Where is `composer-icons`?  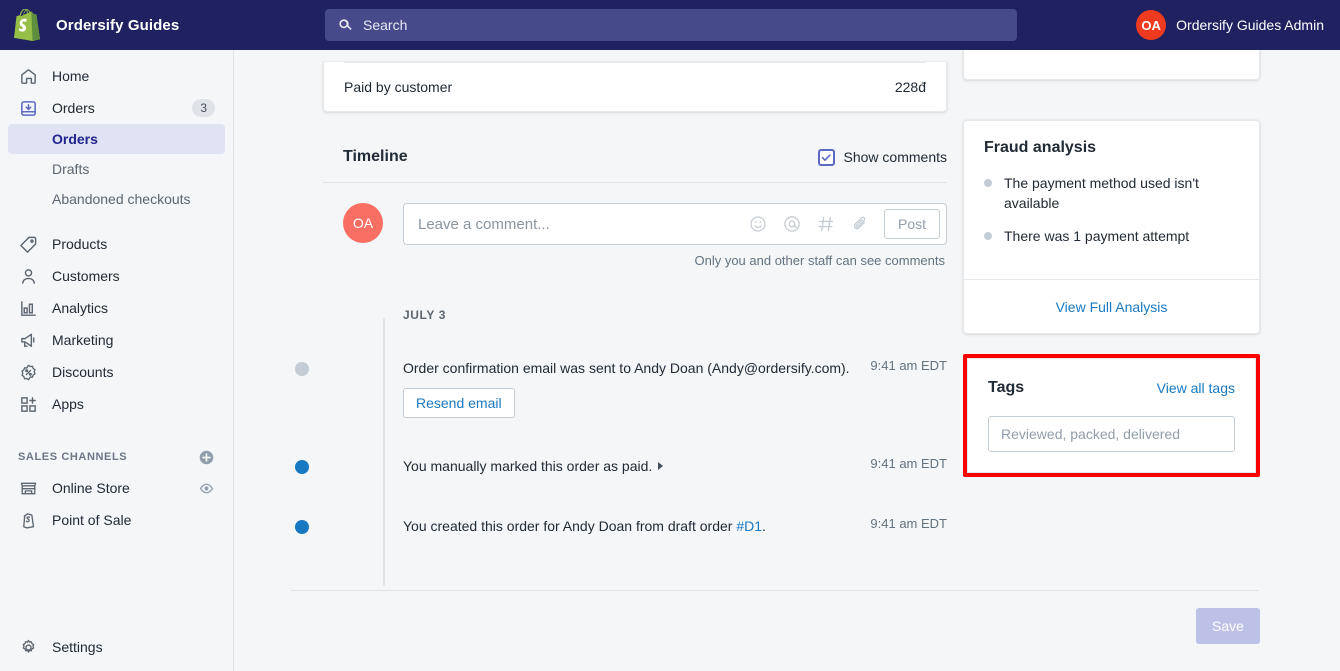 composer-icons is located at coordinates (816, 224).